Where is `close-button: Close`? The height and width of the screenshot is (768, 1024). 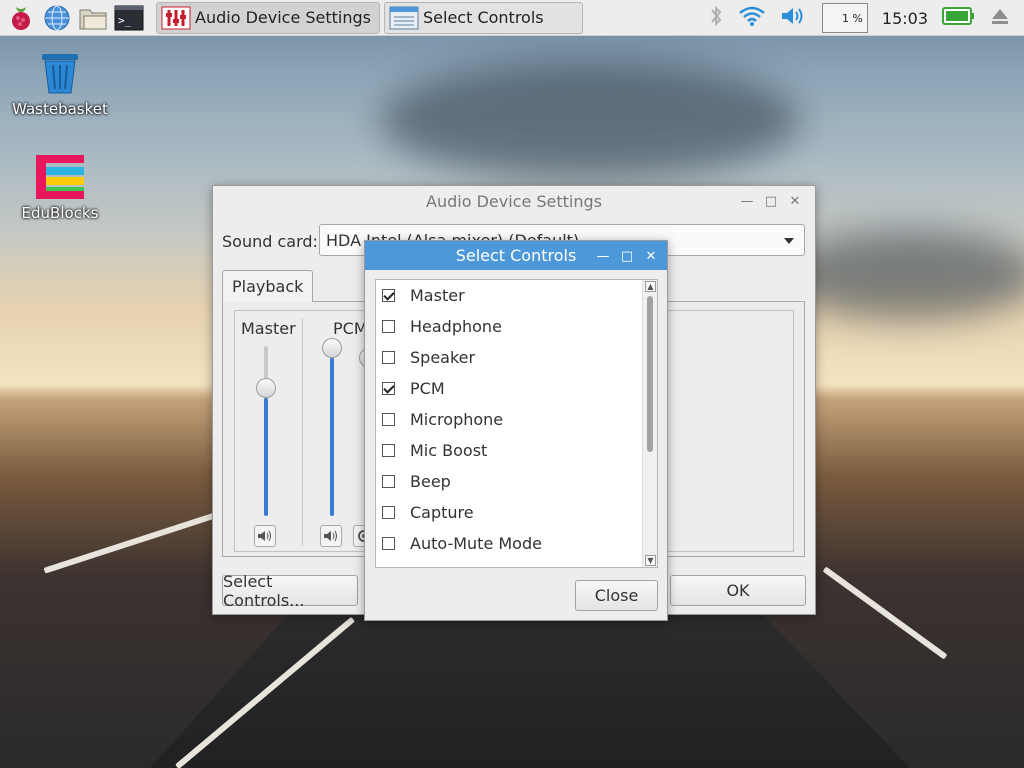 close-button: Close is located at coordinates (616, 595).